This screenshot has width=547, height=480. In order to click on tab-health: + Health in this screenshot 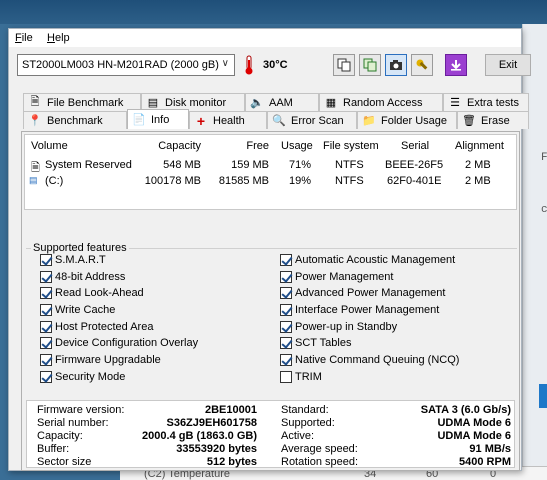, I will do `click(228, 120)`.